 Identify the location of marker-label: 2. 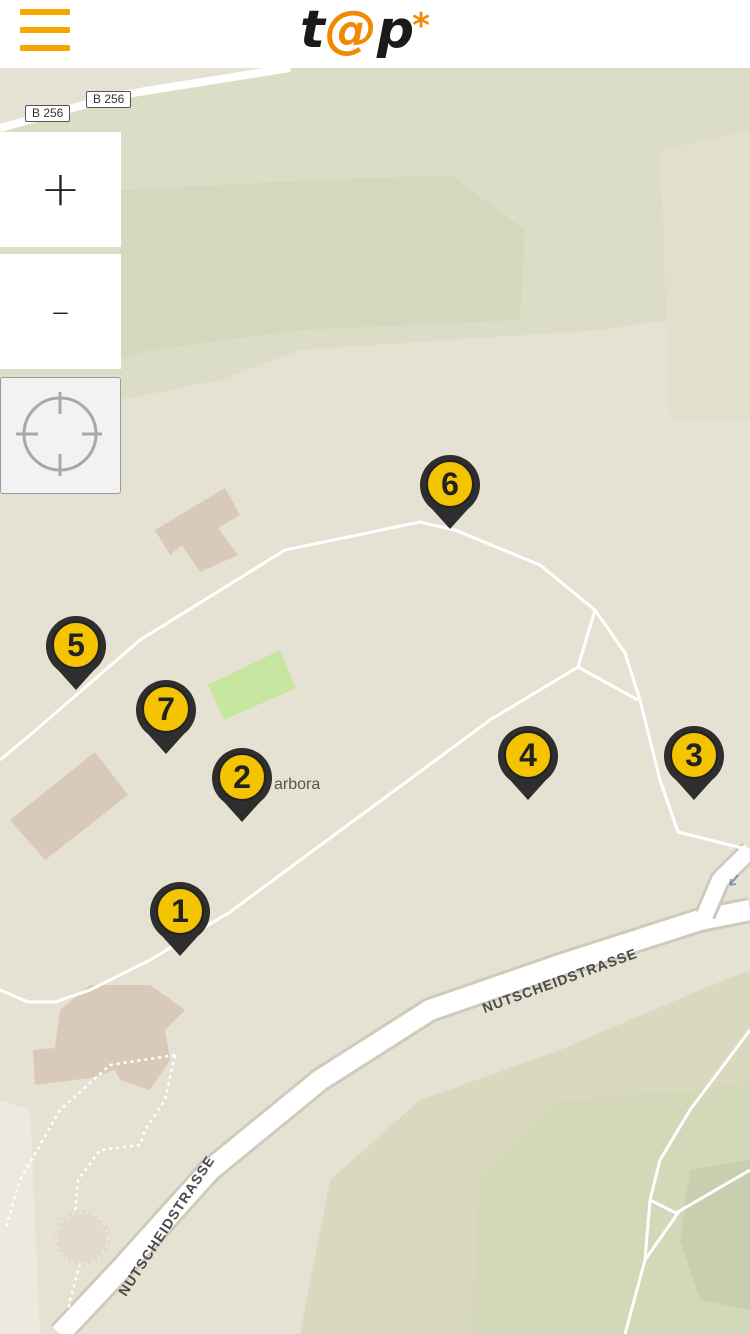
(242, 777).